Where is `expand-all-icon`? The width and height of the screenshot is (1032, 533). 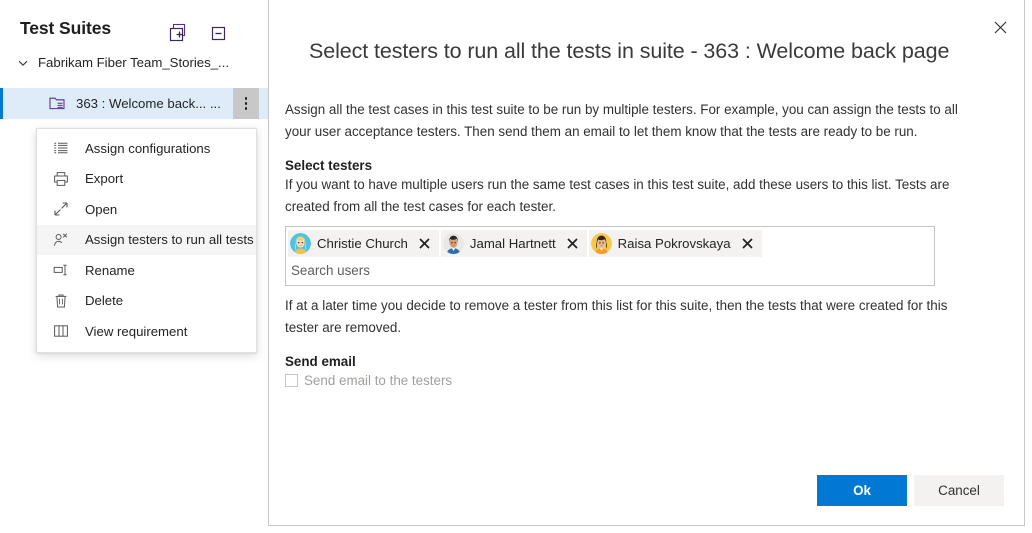 expand-all-icon is located at coordinates (177, 32).